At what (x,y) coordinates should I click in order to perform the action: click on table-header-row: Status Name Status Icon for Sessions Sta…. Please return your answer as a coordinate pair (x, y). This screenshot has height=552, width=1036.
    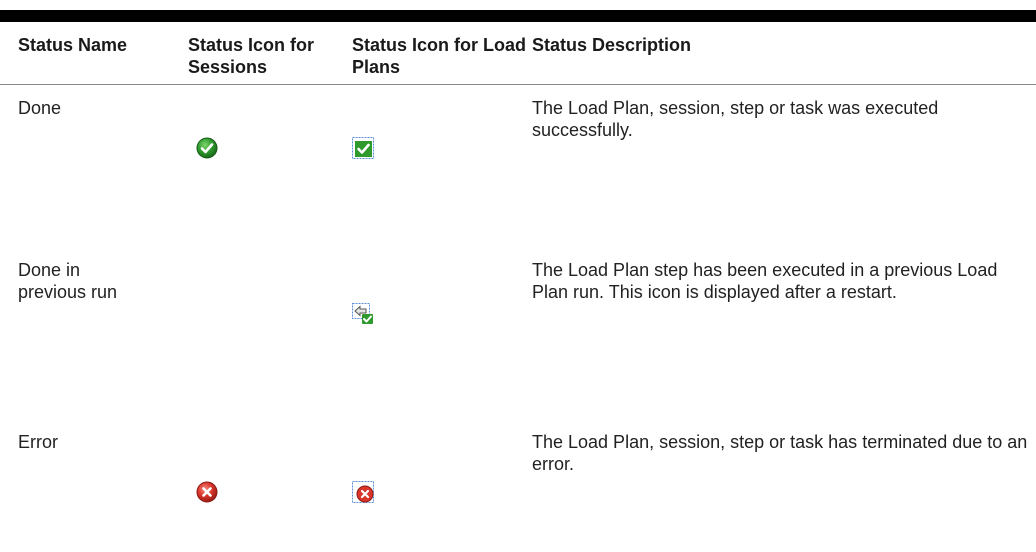
    Looking at the image, I should click on (518, 53).